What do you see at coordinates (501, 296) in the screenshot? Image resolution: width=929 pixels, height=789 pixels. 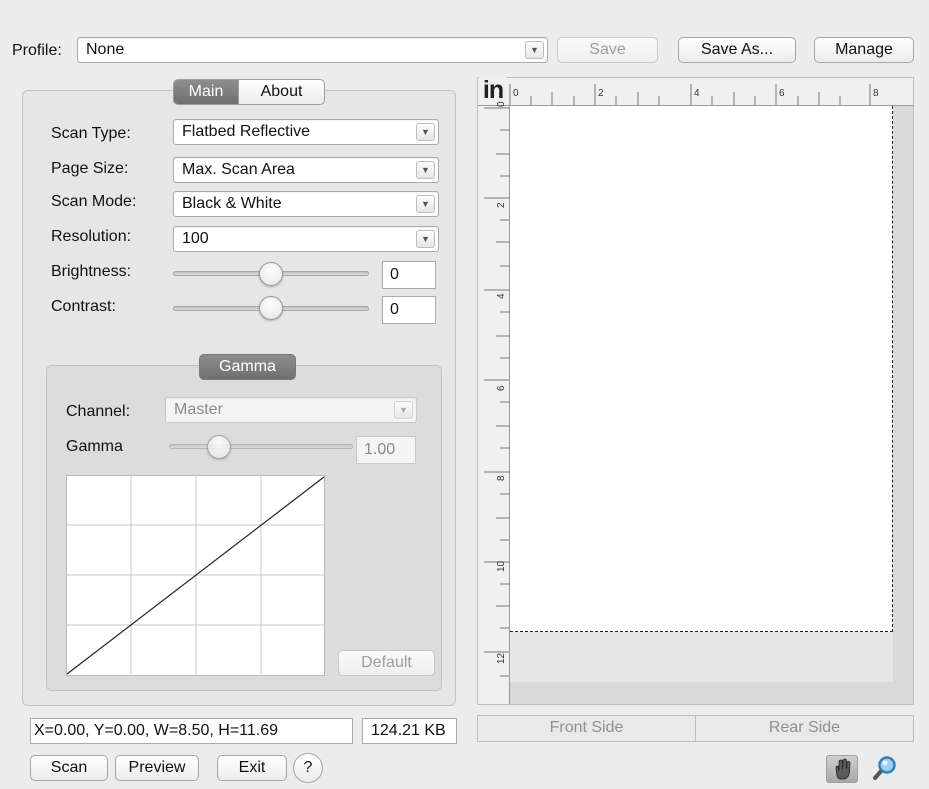 I see `ruler-side-label-4: 4` at bounding box center [501, 296].